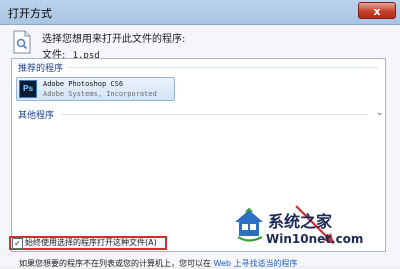  I want to click on house-logo-icon, so click(249, 225).